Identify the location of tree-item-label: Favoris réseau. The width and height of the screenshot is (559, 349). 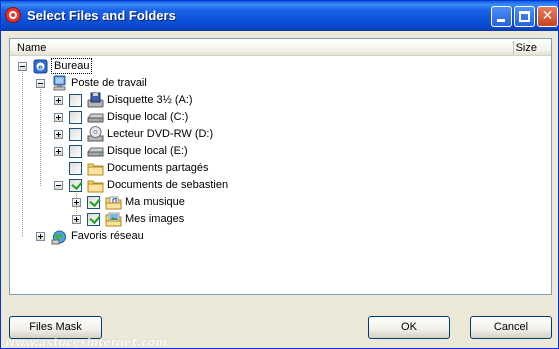
(107, 236).